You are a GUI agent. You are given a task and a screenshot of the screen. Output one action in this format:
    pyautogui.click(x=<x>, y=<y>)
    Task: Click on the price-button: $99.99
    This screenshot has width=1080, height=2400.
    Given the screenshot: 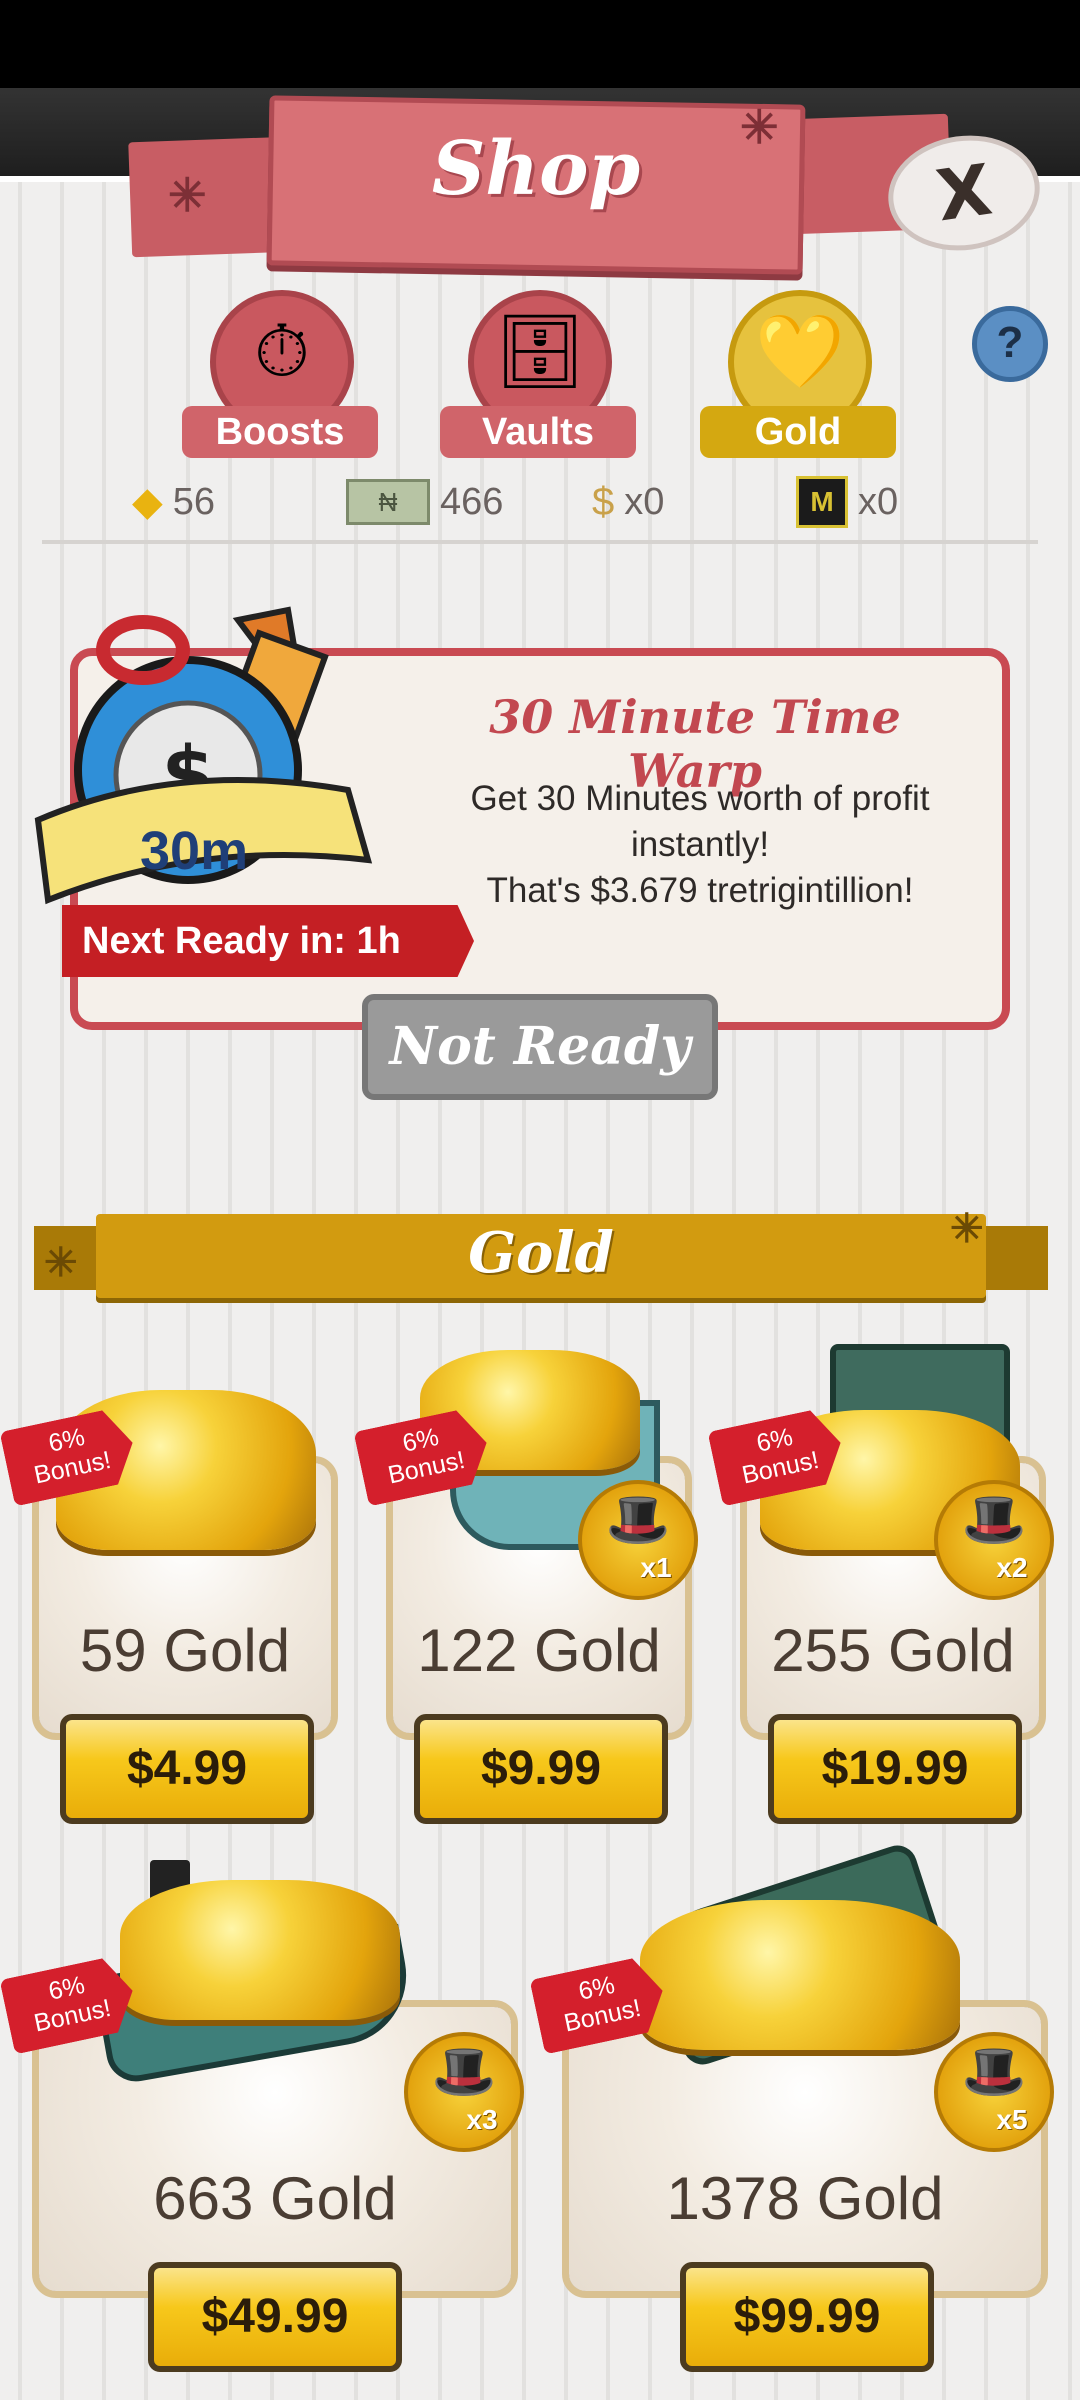 What is the action you would take?
    pyautogui.click(x=807, y=2317)
    